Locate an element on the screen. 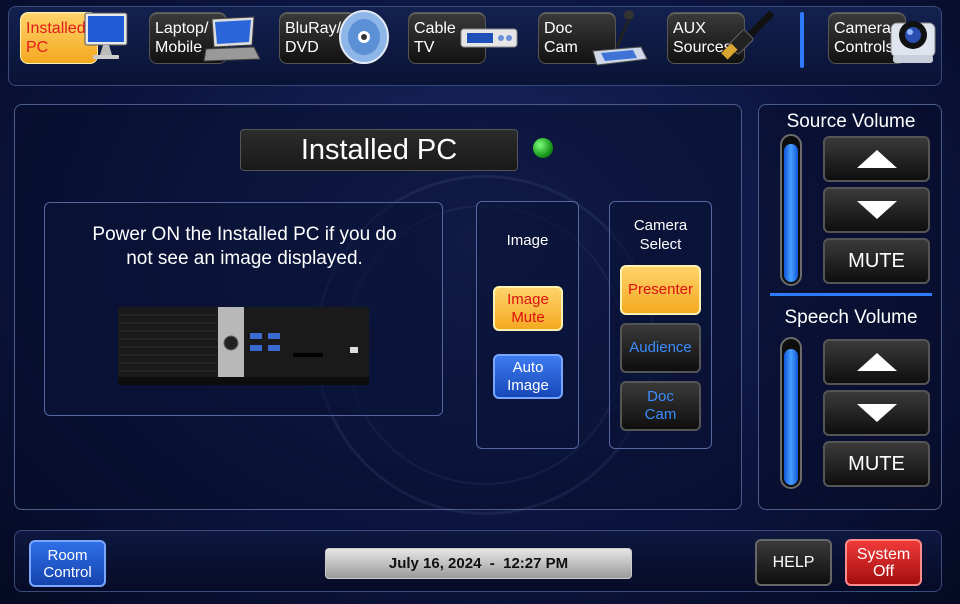 The height and width of the screenshot is (604, 960). speech-volume-meter is located at coordinates (791, 413).